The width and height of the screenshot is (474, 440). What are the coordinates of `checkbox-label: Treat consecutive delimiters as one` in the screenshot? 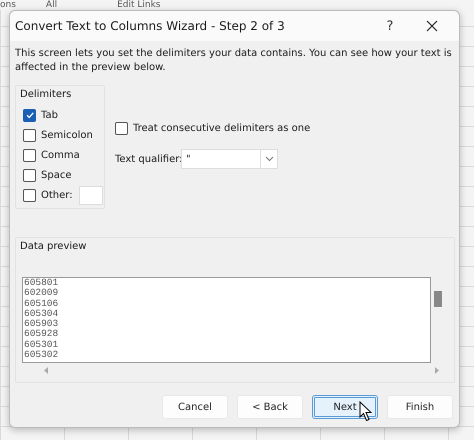 It's located at (221, 128).